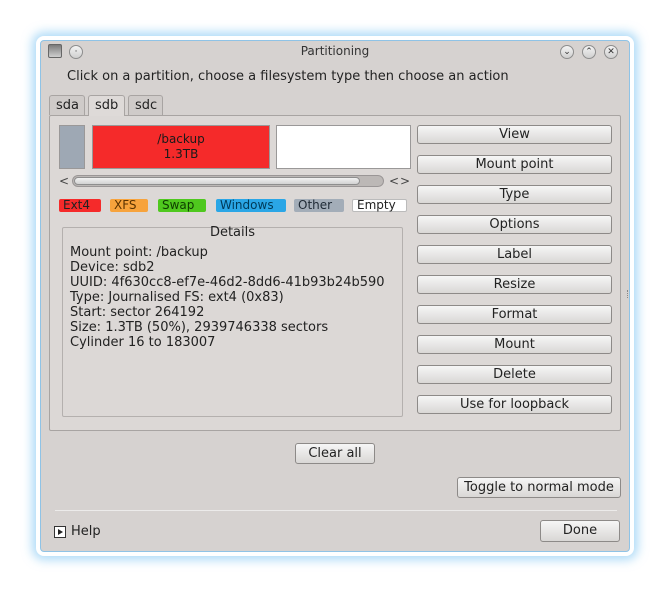 The image size is (669, 593). I want to click on detail-start: Start: sector 264192, so click(137, 312).